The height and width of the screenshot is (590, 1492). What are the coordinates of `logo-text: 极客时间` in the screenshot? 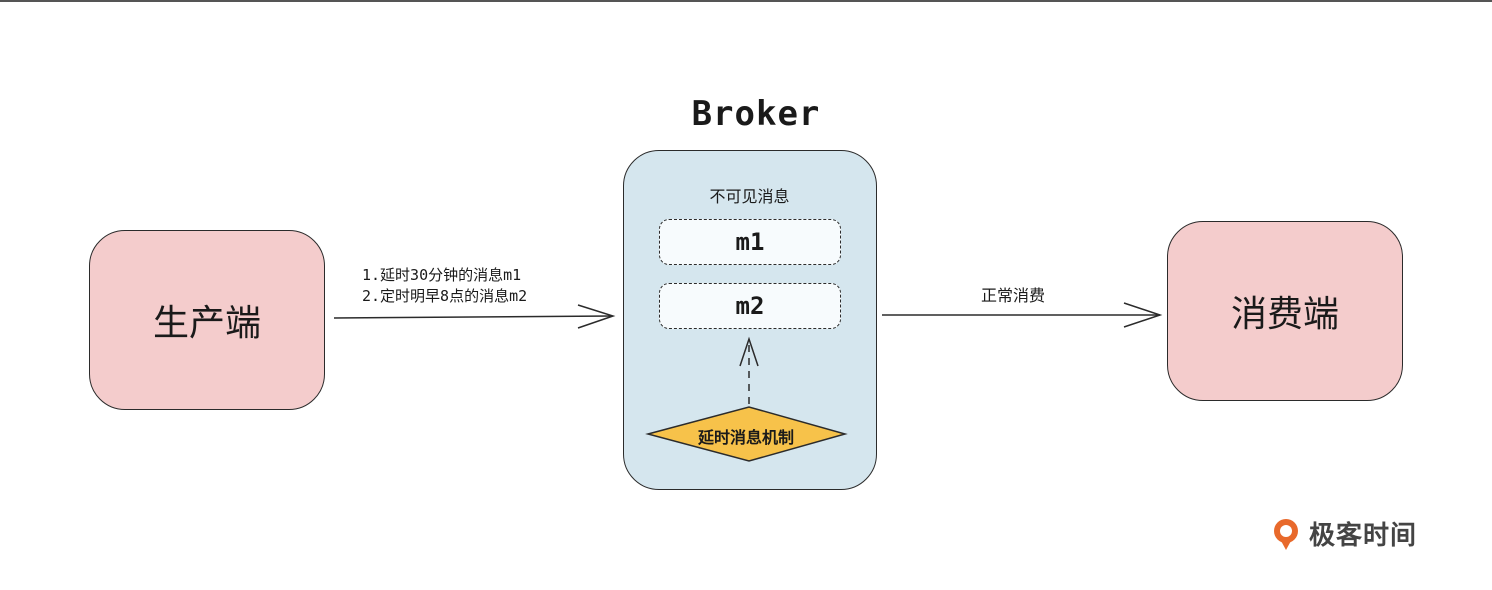 It's located at (1363, 536).